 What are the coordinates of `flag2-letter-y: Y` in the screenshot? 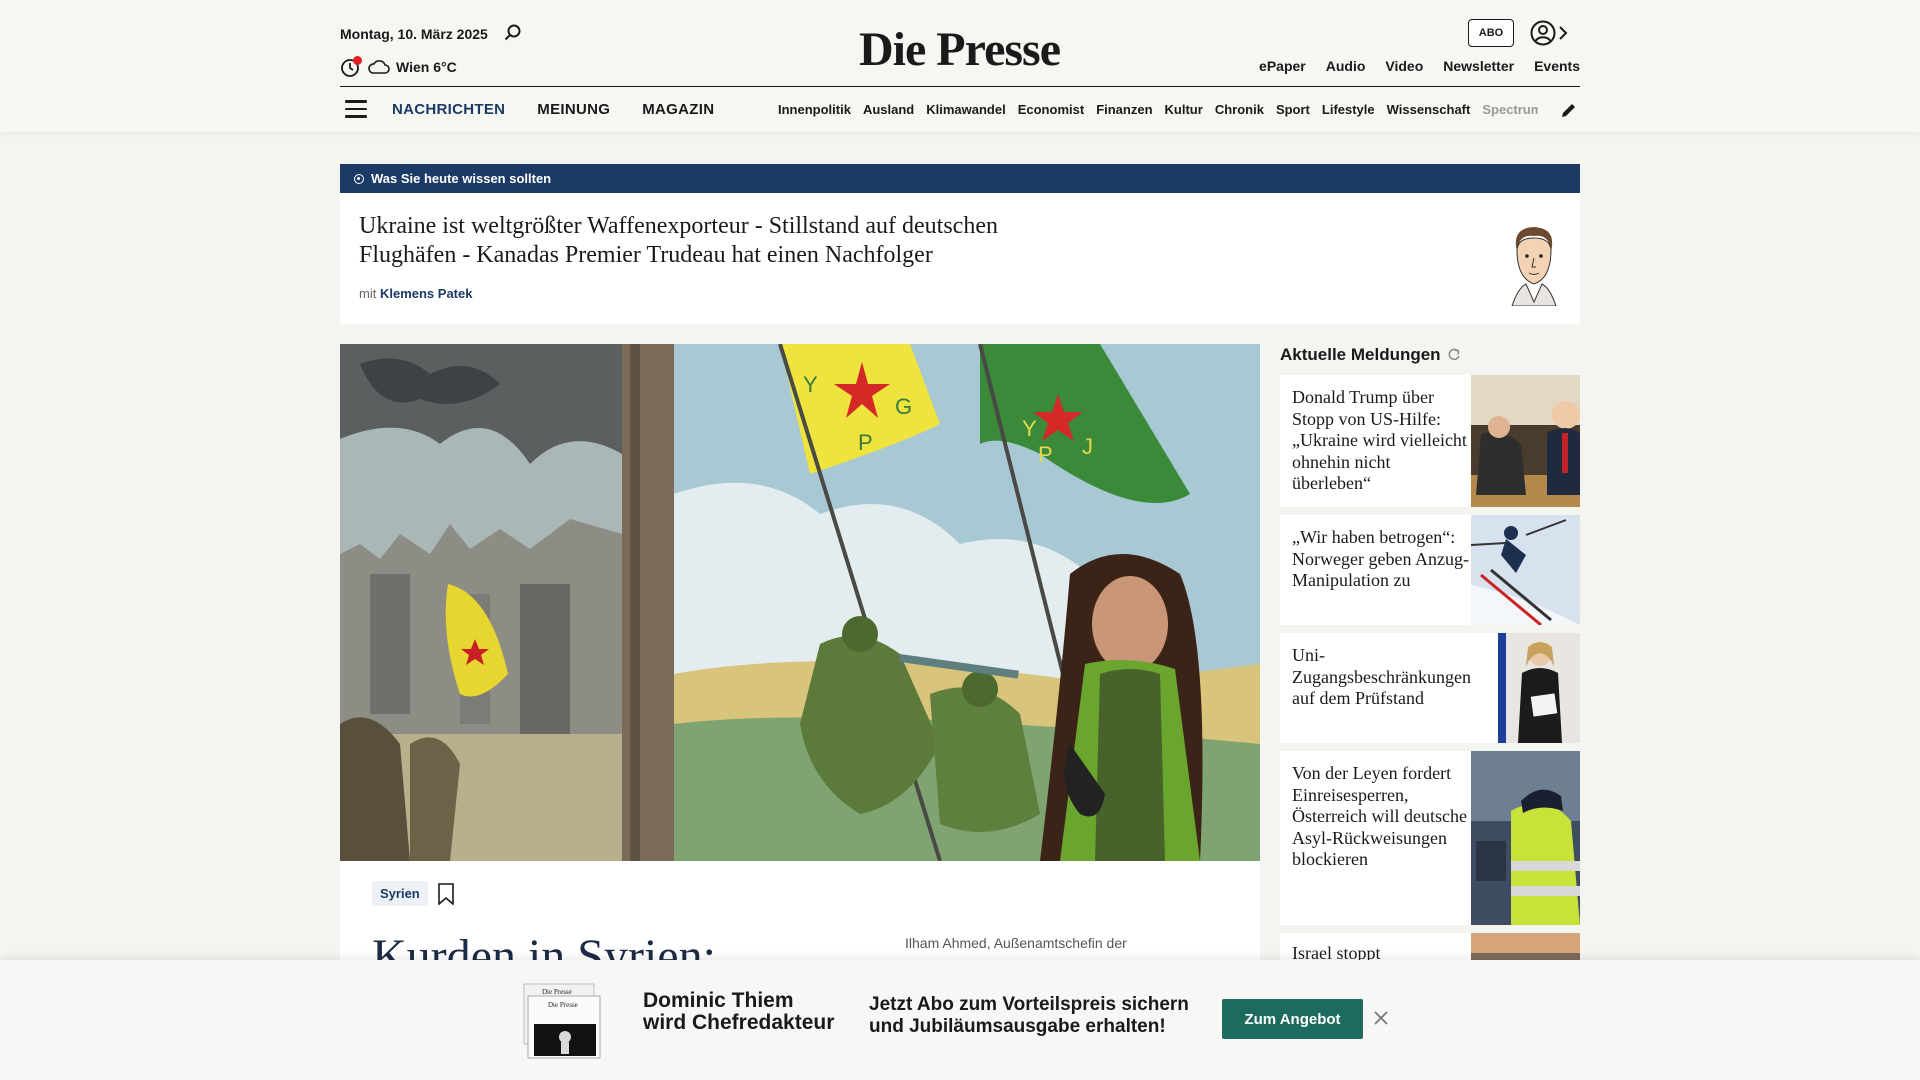 It's located at (1029, 428).